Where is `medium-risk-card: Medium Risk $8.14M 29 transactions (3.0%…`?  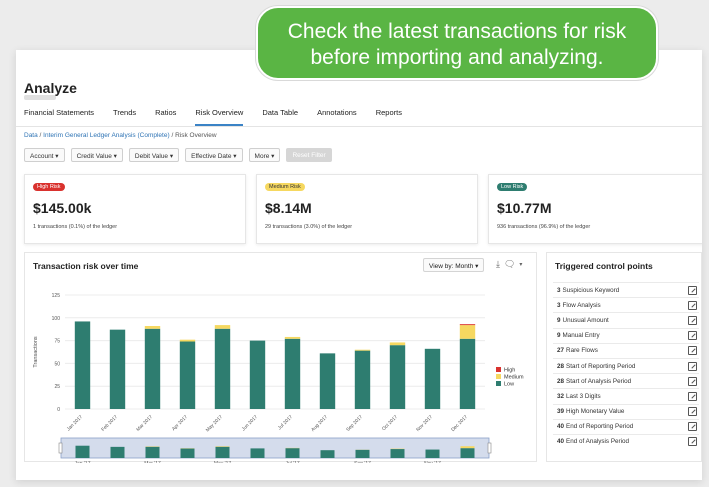
medium-risk-card: Medium Risk $8.14M 29 transactions (3.0%… is located at coordinates (367, 209).